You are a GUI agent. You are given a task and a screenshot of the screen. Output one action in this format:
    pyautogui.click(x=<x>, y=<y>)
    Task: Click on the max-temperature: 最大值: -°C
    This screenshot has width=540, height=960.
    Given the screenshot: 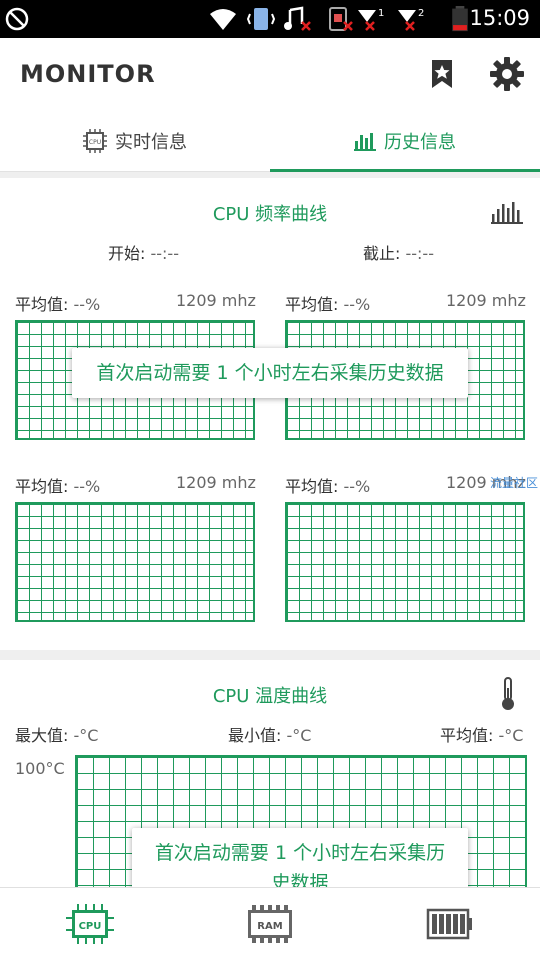 What is the action you would take?
    pyautogui.click(x=57, y=735)
    